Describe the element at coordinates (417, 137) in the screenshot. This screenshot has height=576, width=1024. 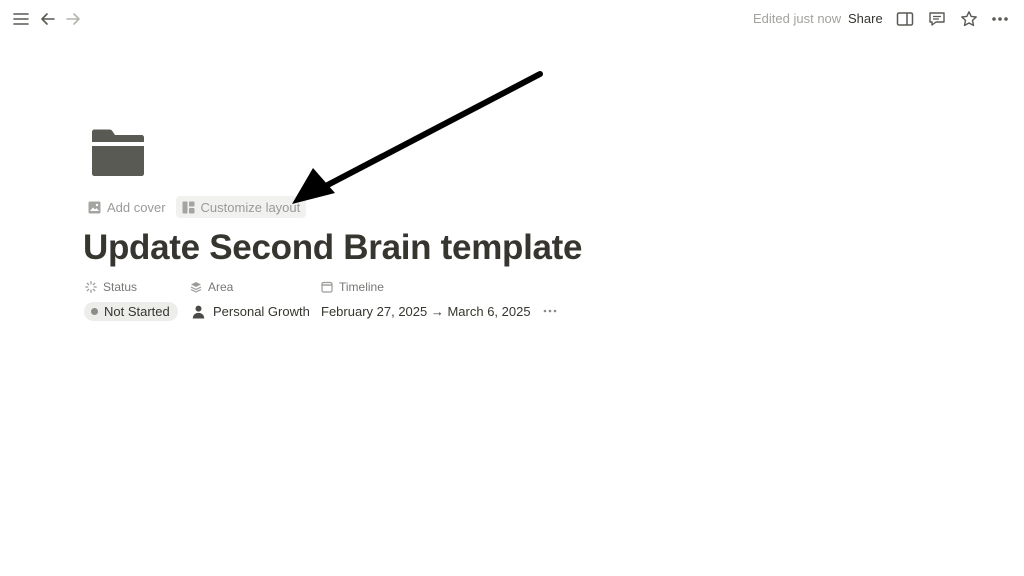
I see `annotation-arrow` at that location.